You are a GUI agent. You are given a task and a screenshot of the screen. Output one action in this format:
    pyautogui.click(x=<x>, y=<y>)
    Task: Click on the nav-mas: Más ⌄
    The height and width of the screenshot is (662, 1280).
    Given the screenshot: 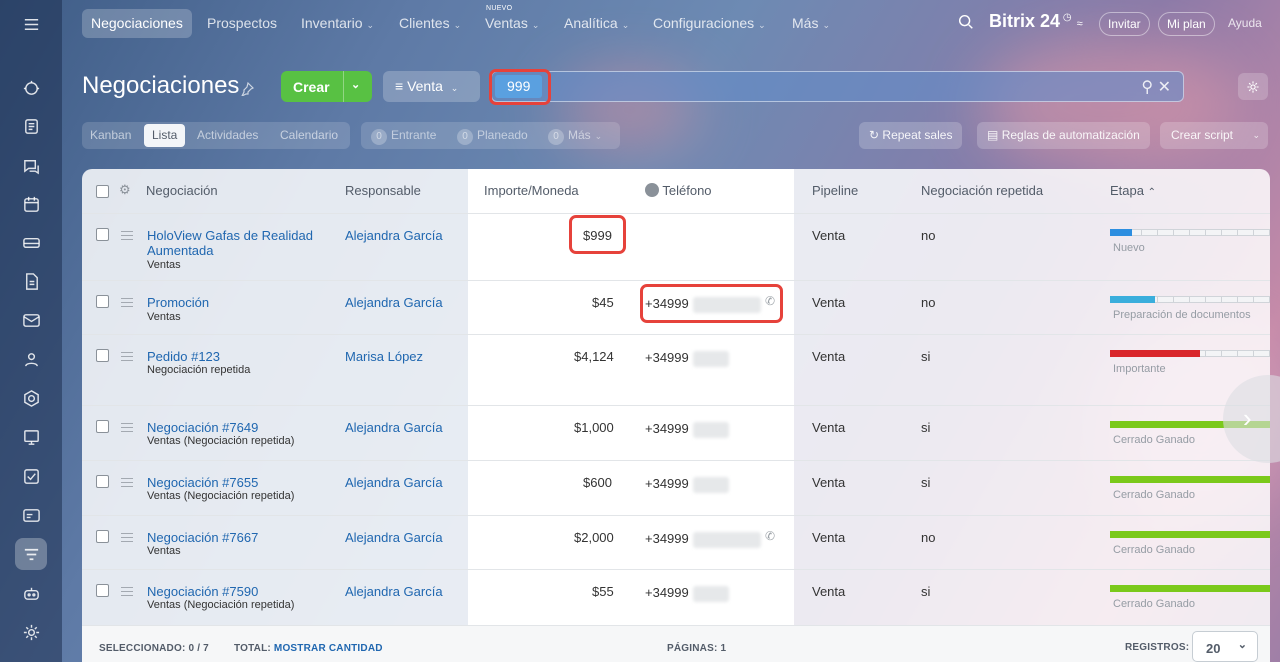 What is the action you would take?
    pyautogui.click(x=811, y=23)
    